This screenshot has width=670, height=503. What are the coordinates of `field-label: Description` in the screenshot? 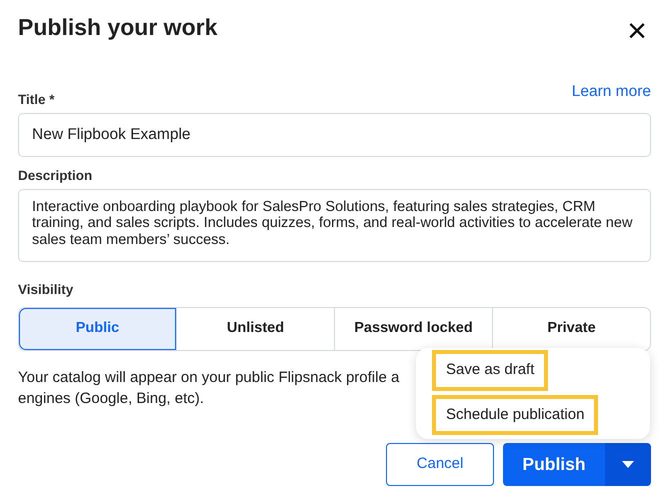 It's located at (56, 175).